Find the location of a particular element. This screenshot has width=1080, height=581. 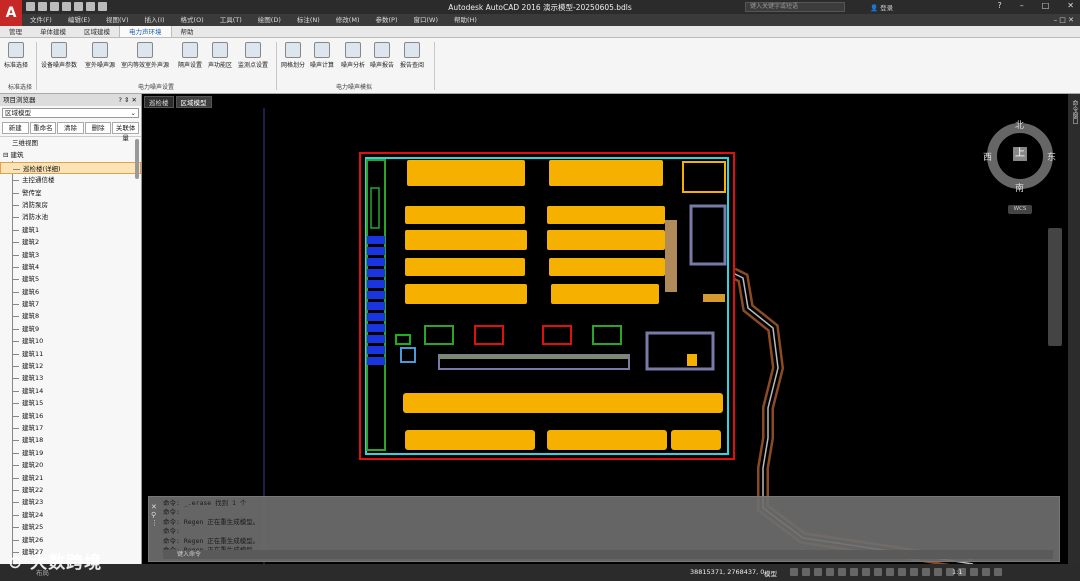

model-space-toggle: 模型 is located at coordinates (770, 573).